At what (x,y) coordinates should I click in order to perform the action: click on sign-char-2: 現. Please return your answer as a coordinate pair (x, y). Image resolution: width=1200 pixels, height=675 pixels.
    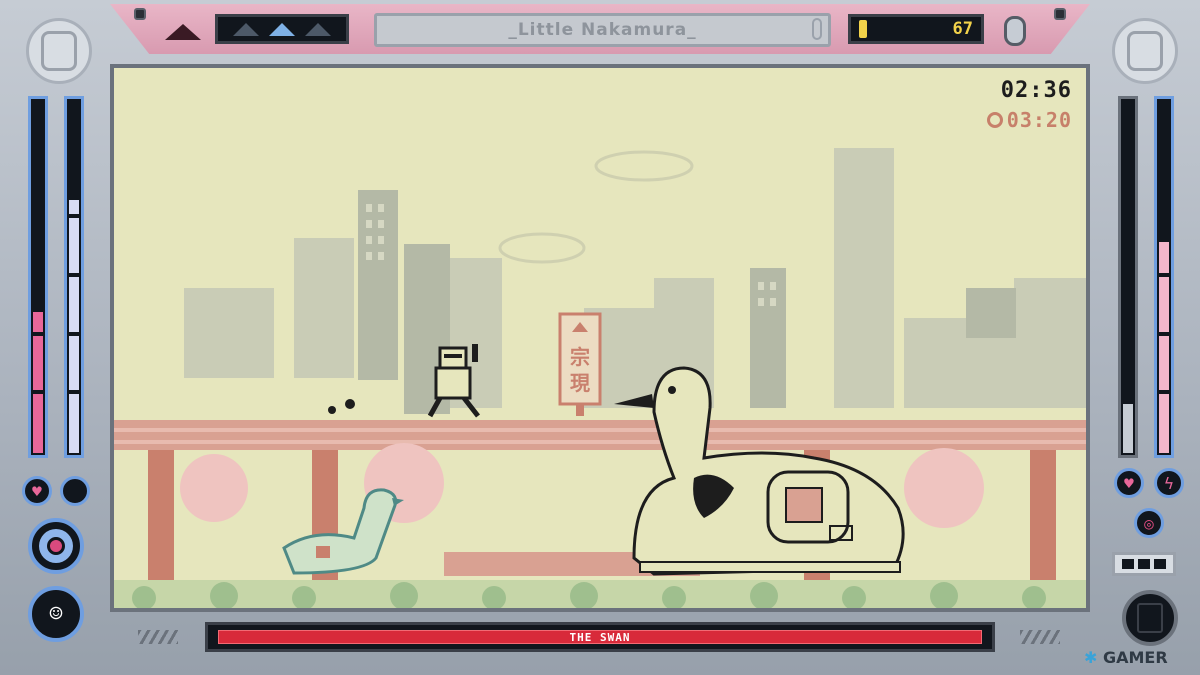
    Looking at the image, I should click on (580, 383).